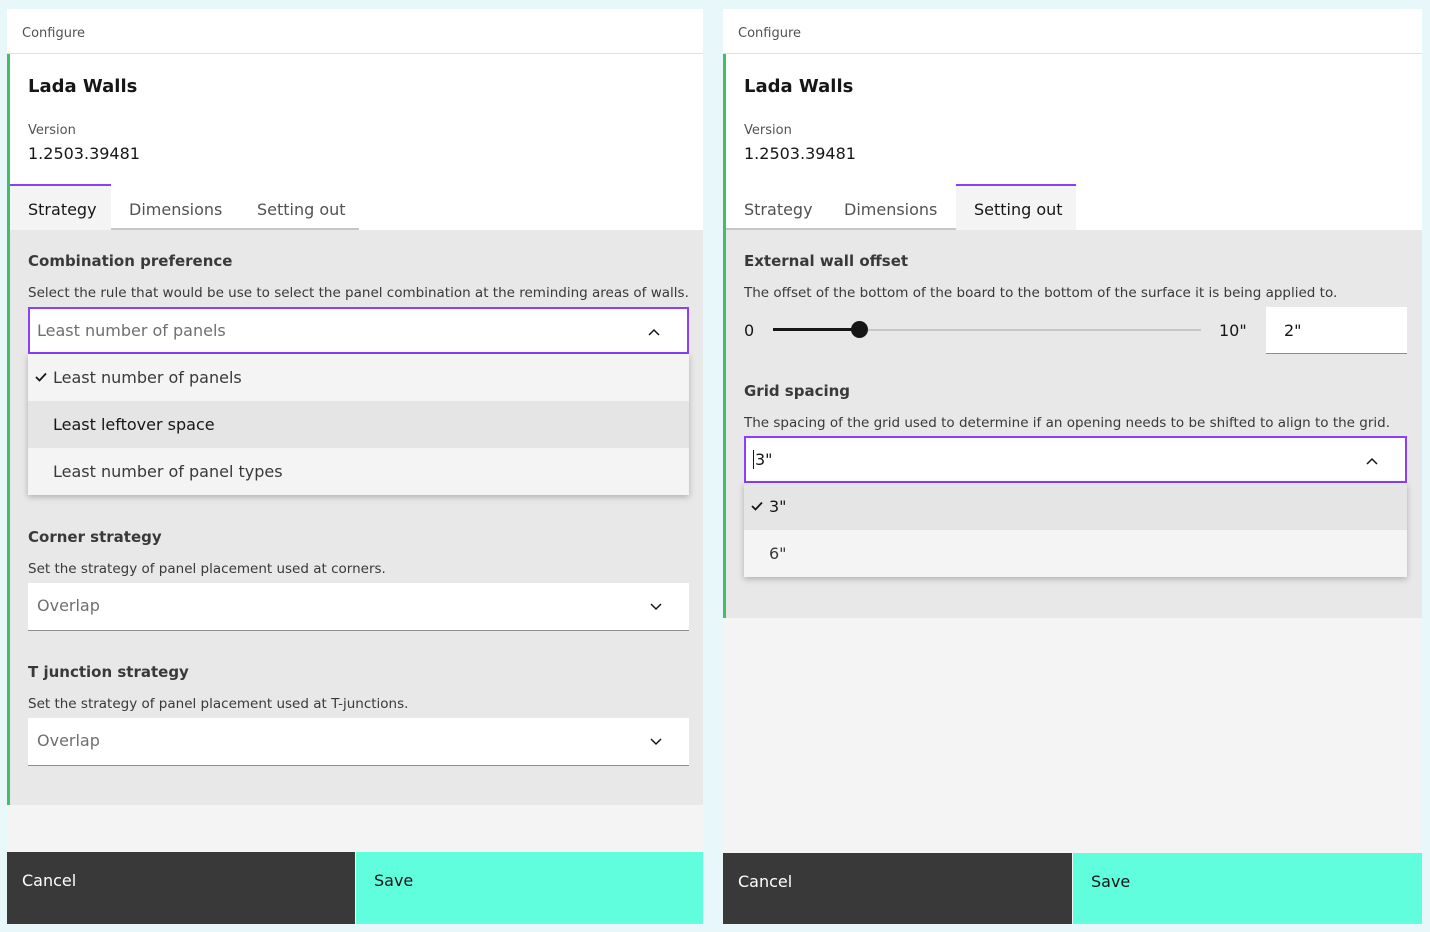 The width and height of the screenshot is (1430, 932). I want to click on corner-select: Overlap, so click(358, 607).